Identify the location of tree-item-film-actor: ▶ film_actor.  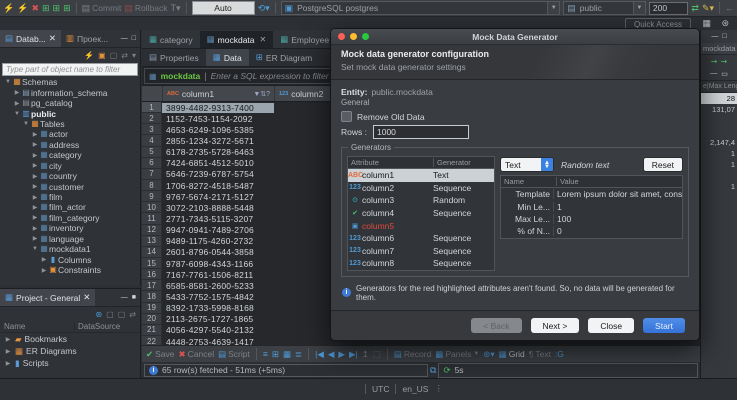
(70, 207).